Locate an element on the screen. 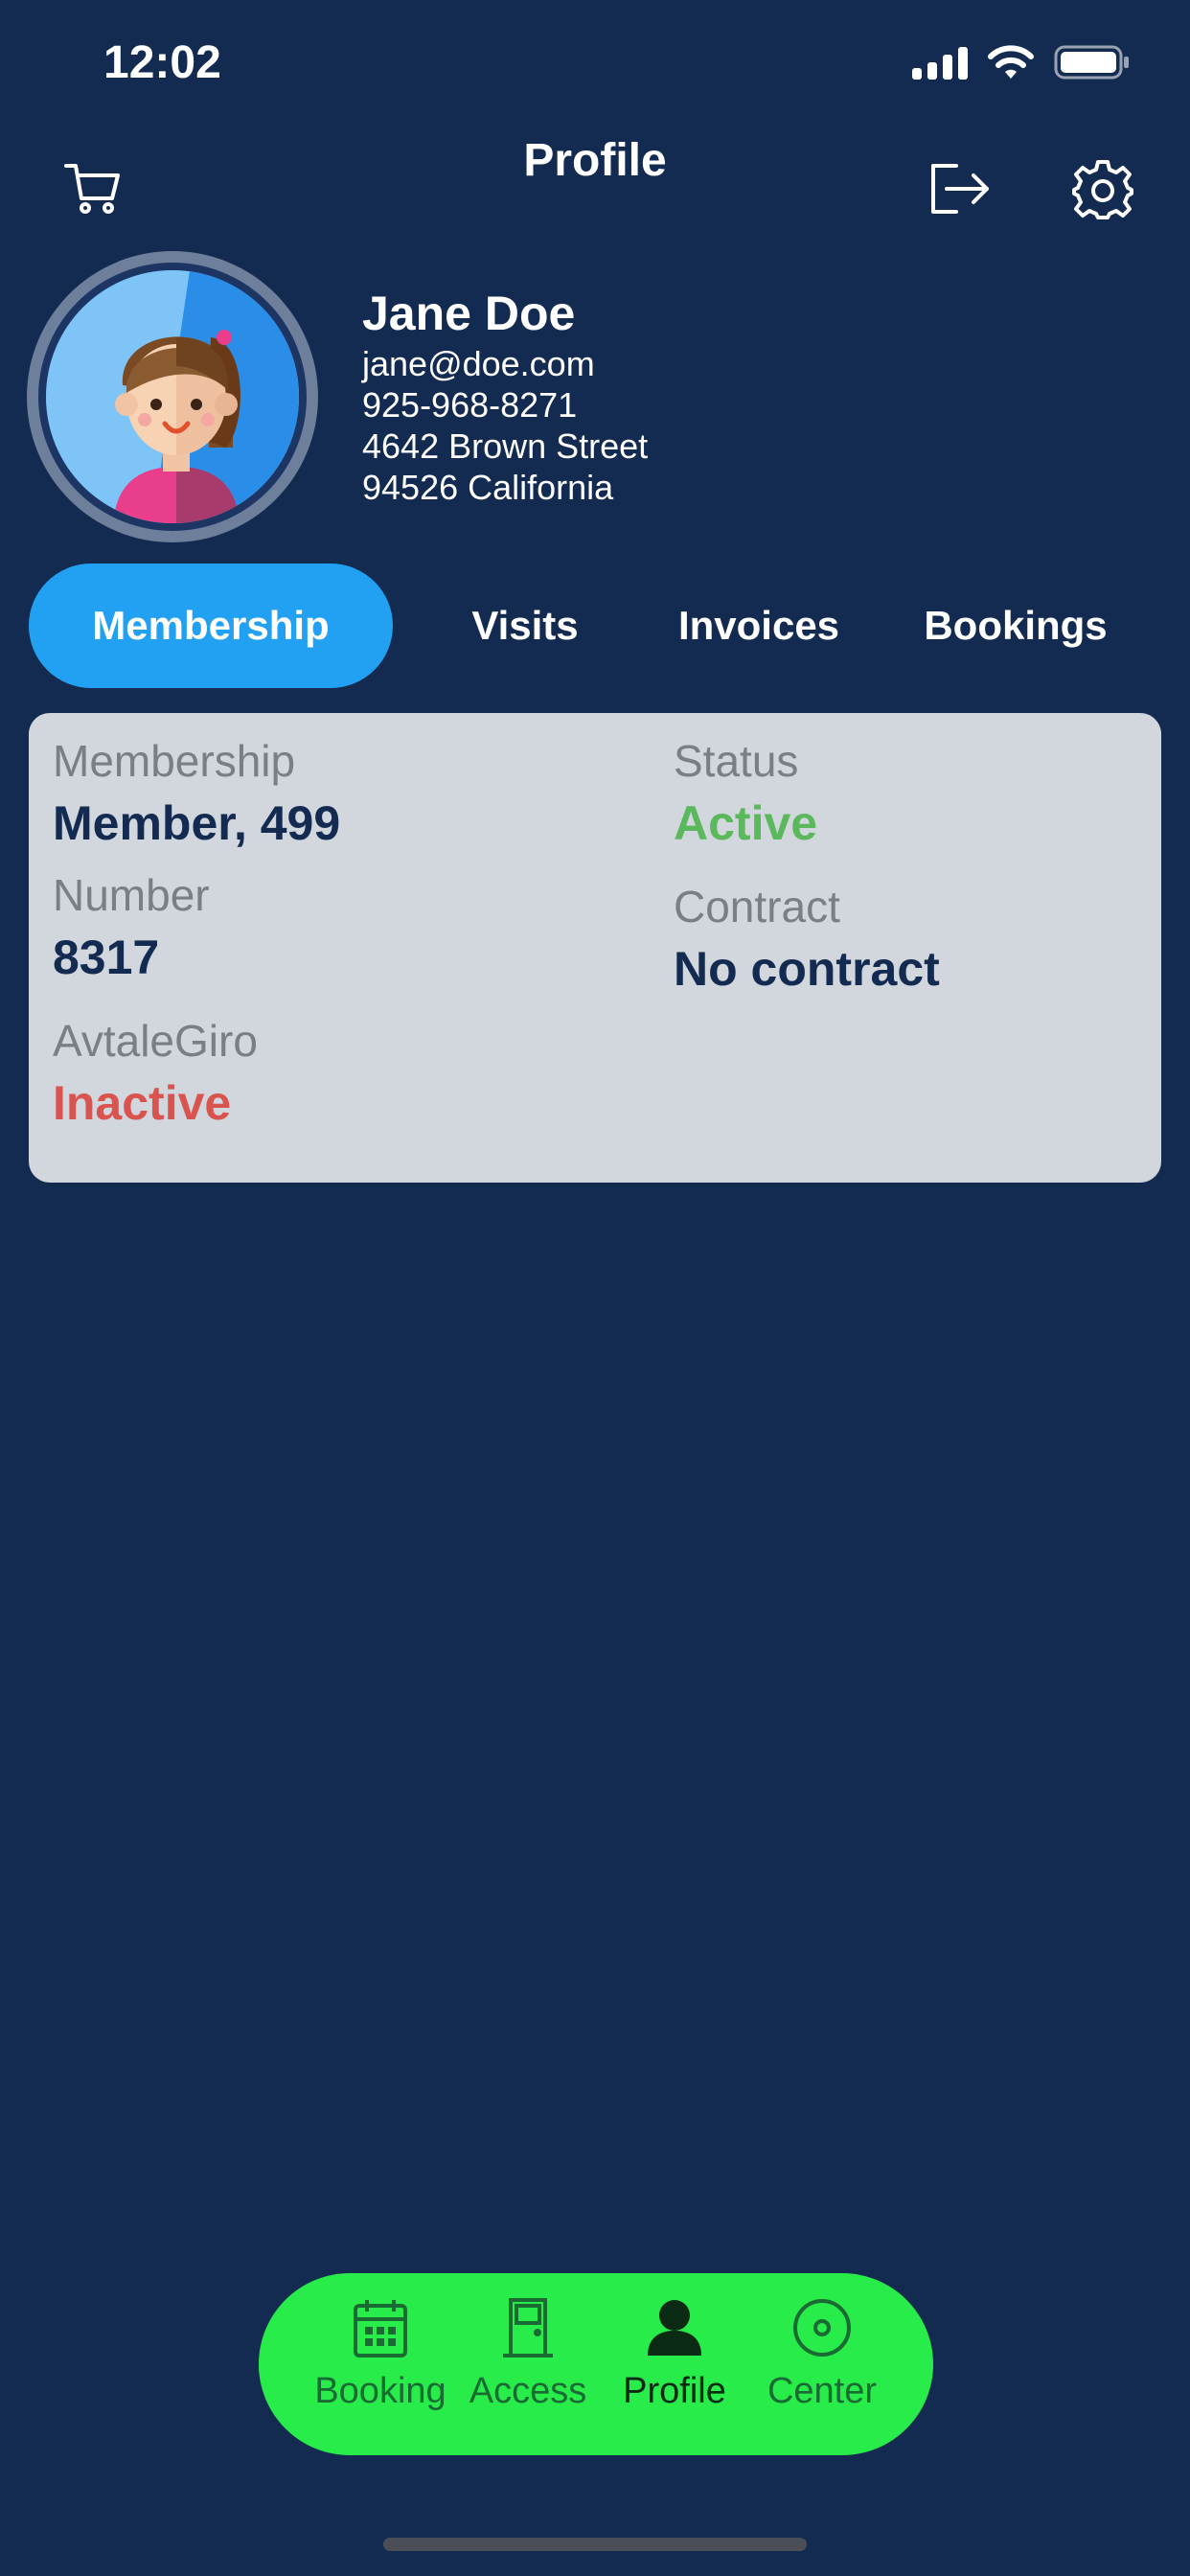 This screenshot has width=1190, height=2576. tab-visits: Visits is located at coordinates (525, 626).